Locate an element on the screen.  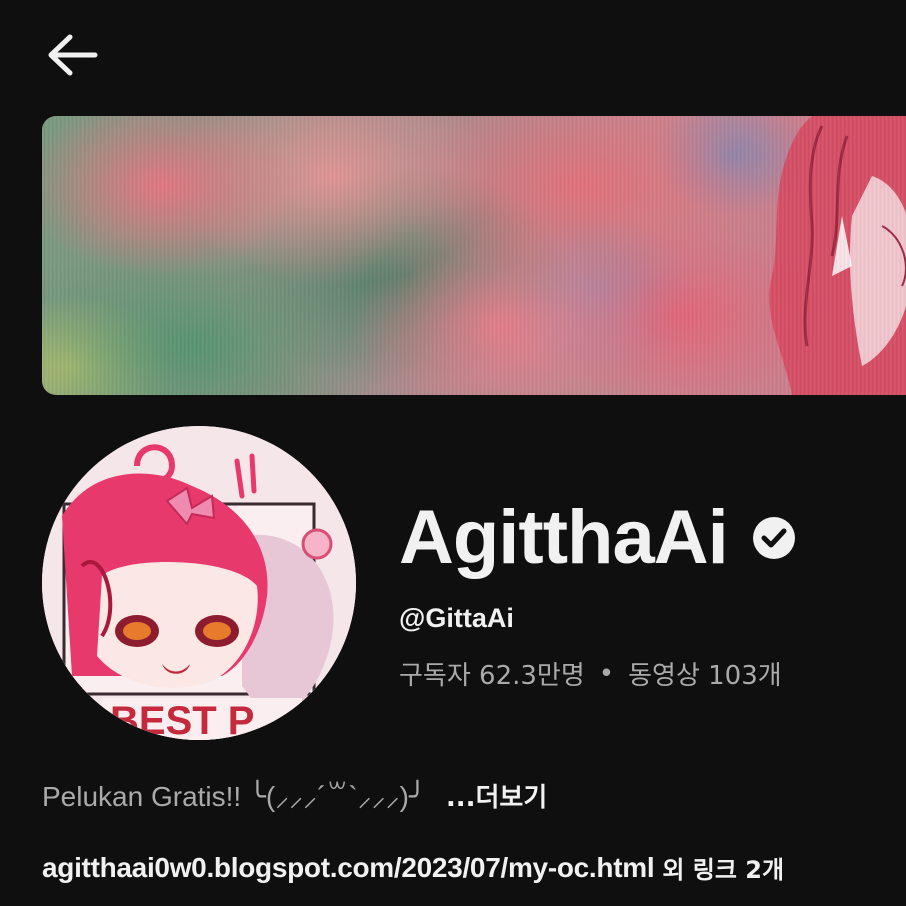
channel-description-row: Pelukan Gratis!! ╰(⸝⸝⸝´꒳`⸝⸝⸝)╯ ...더보기 is located at coordinates (294, 795).